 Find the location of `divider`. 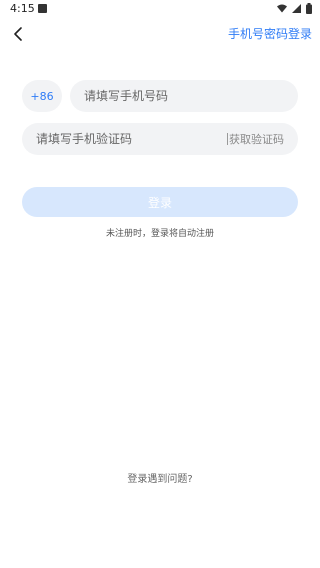

divider is located at coordinates (227, 139).